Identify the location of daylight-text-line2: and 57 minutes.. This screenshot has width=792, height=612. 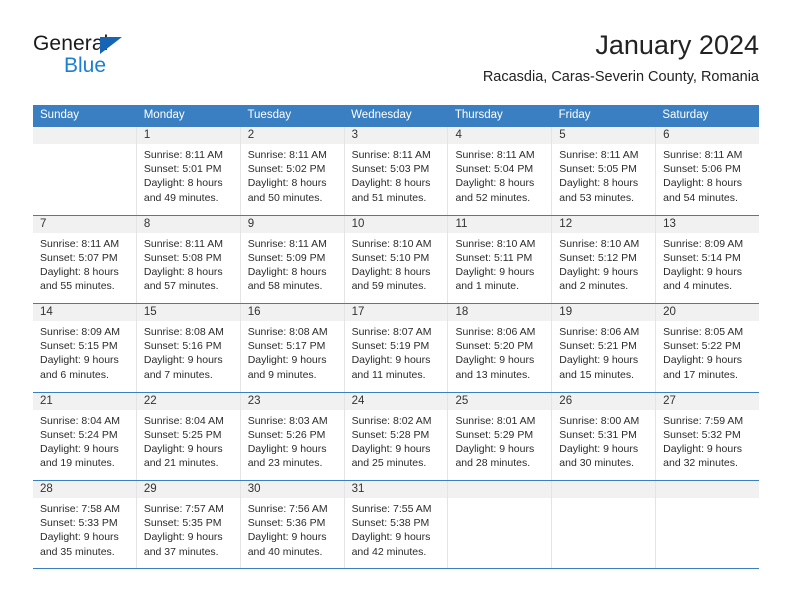
(181, 286).